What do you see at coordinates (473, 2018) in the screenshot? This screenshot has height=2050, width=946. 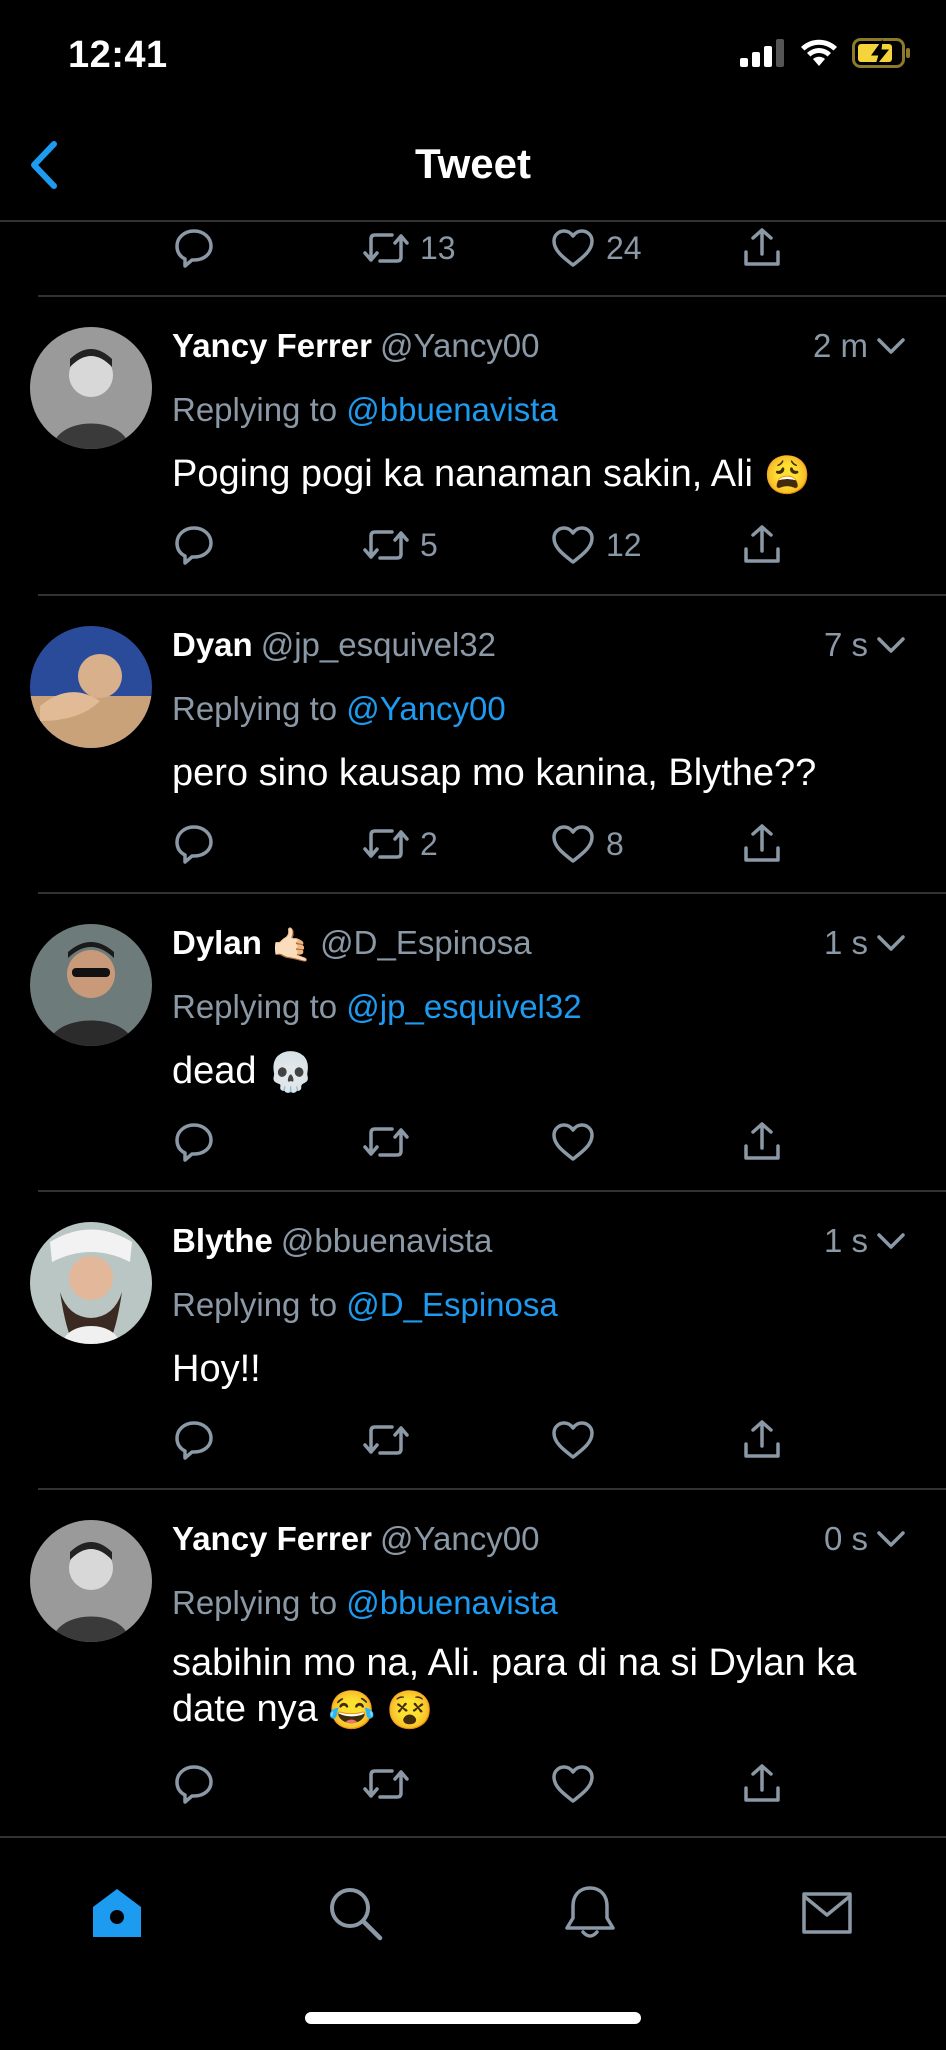 I see `home-indicator` at bounding box center [473, 2018].